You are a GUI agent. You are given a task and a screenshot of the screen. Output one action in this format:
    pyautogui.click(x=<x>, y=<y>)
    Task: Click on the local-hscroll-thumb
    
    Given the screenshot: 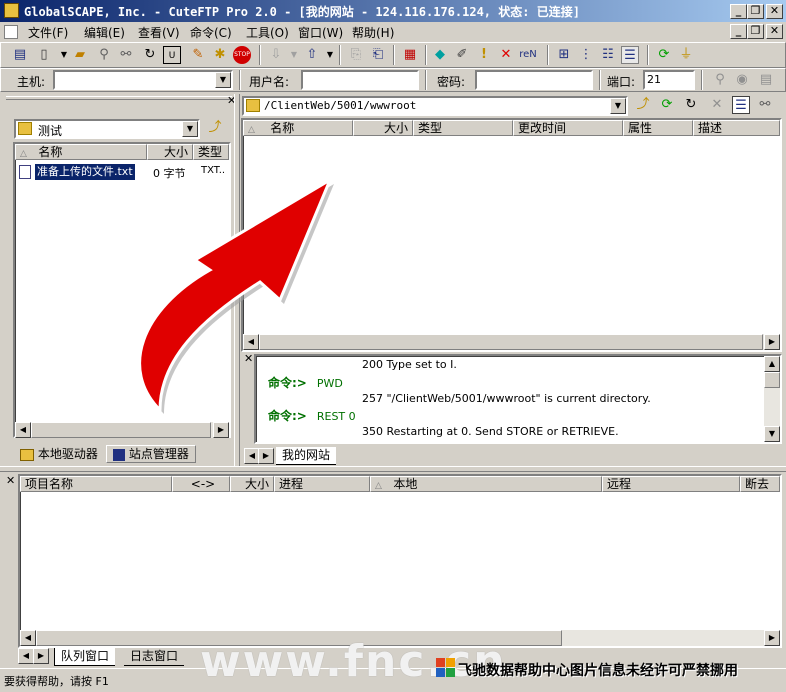 What is the action you would take?
    pyautogui.click(x=121, y=430)
    